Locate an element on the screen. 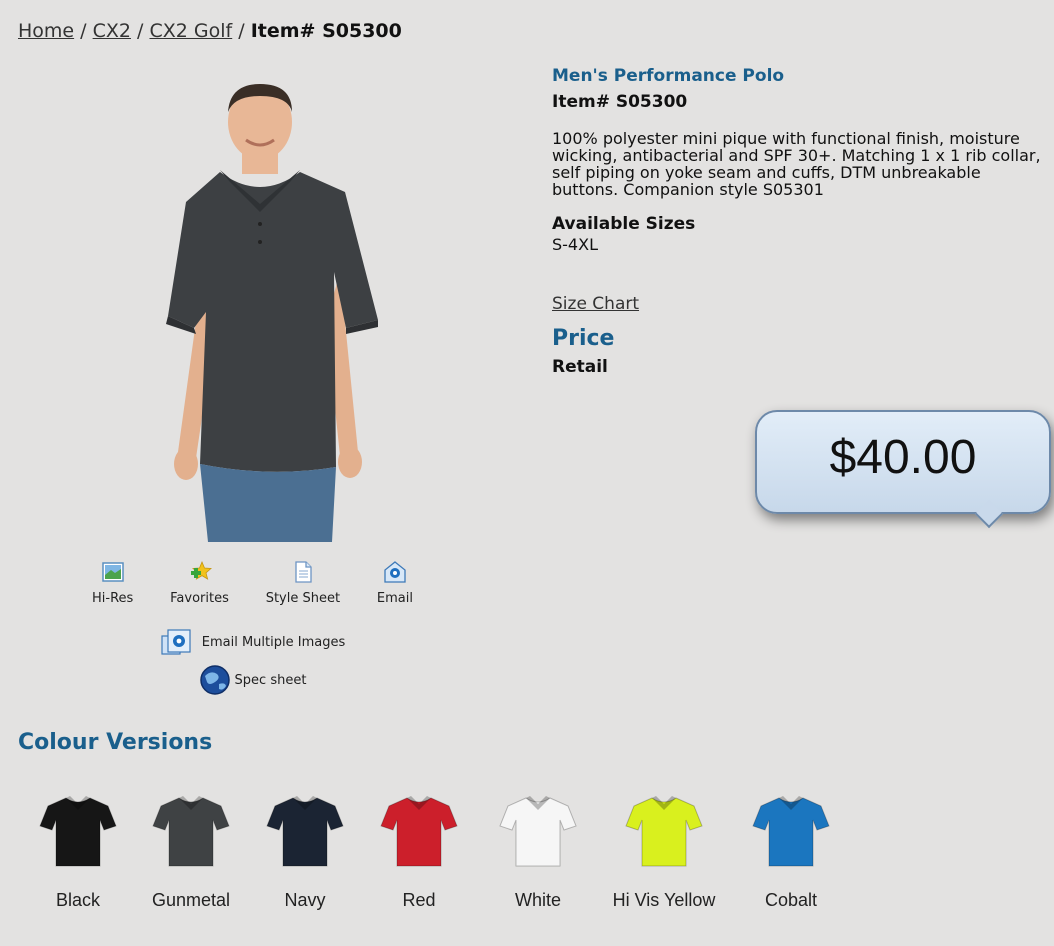 The height and width of the screenshot is (946, 1054). breadcrumb: Home / CX2 / CX2 Golf / Item# S05300 is located at coordinates (210, 31).